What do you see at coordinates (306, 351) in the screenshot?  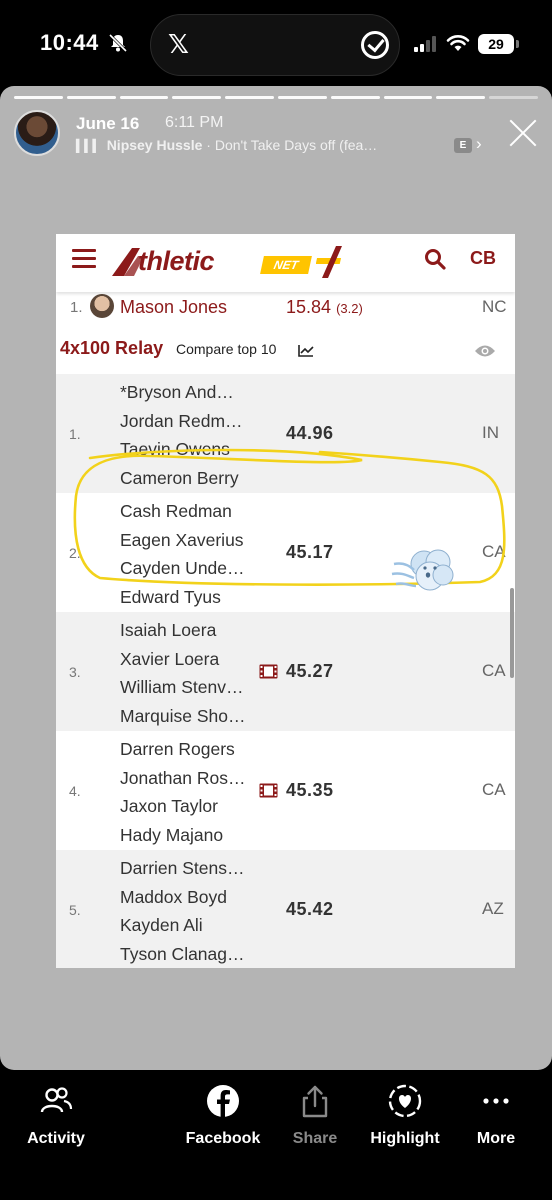 I see `trend-chart-icon` at bounding box center [306, 351].